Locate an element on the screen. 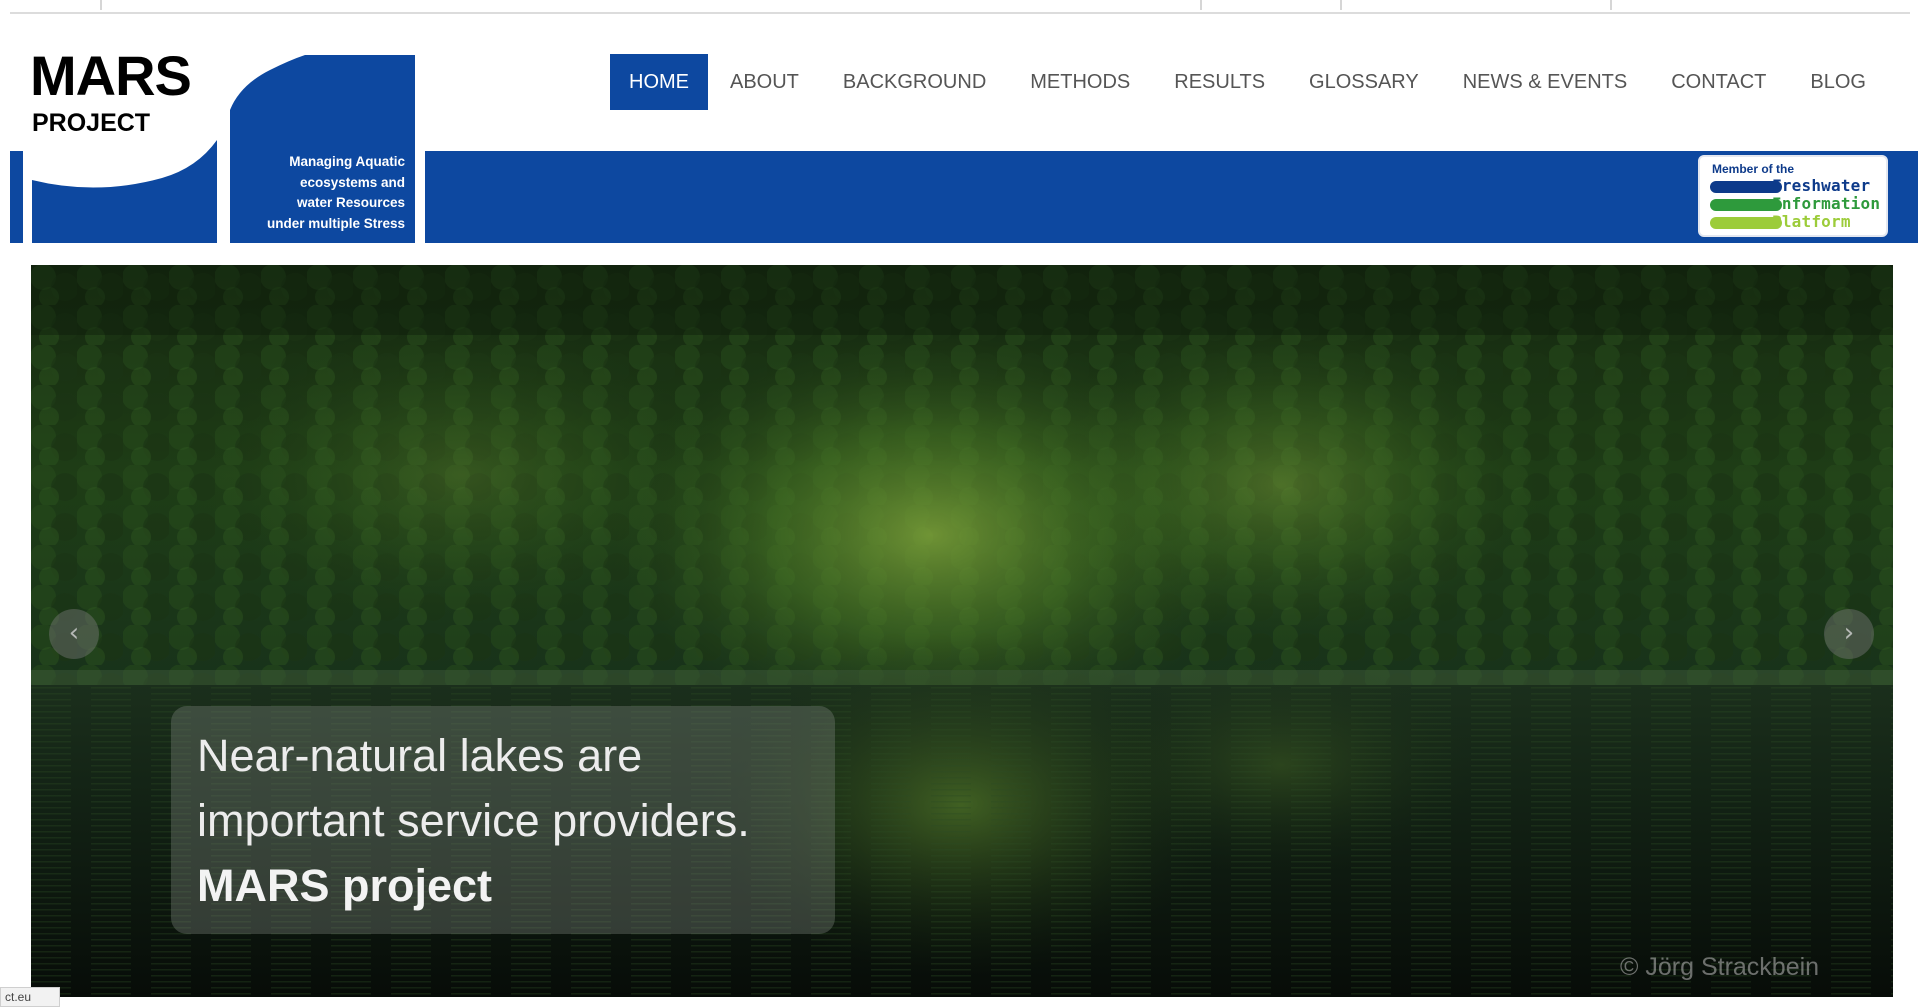  status-bar-url: ct.eu is located at coordinates (30, 997).